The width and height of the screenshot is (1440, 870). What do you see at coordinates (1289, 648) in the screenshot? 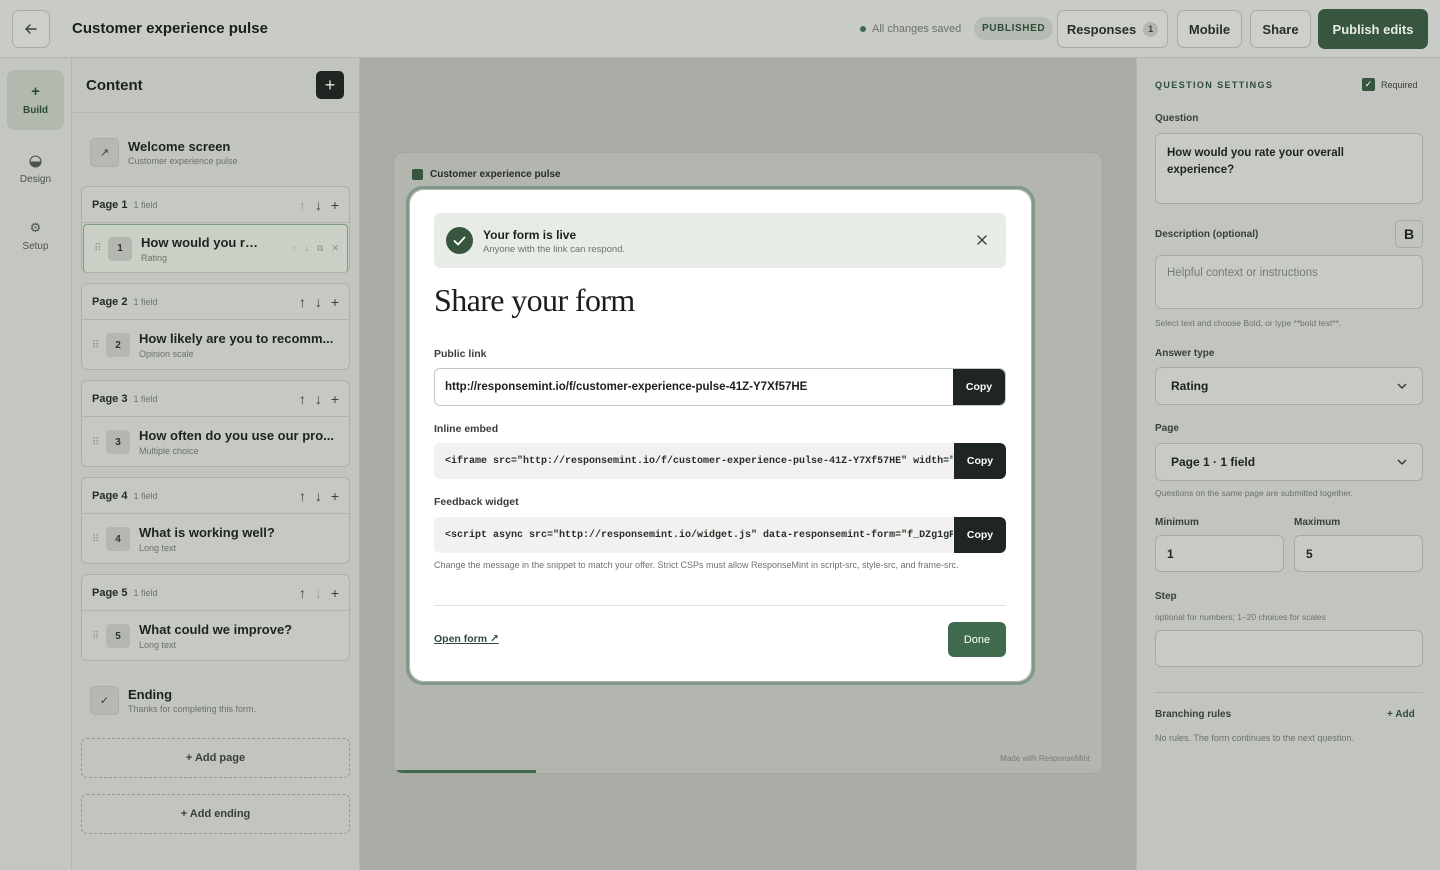
I see `step-input` at bounding box center [1289, 648].